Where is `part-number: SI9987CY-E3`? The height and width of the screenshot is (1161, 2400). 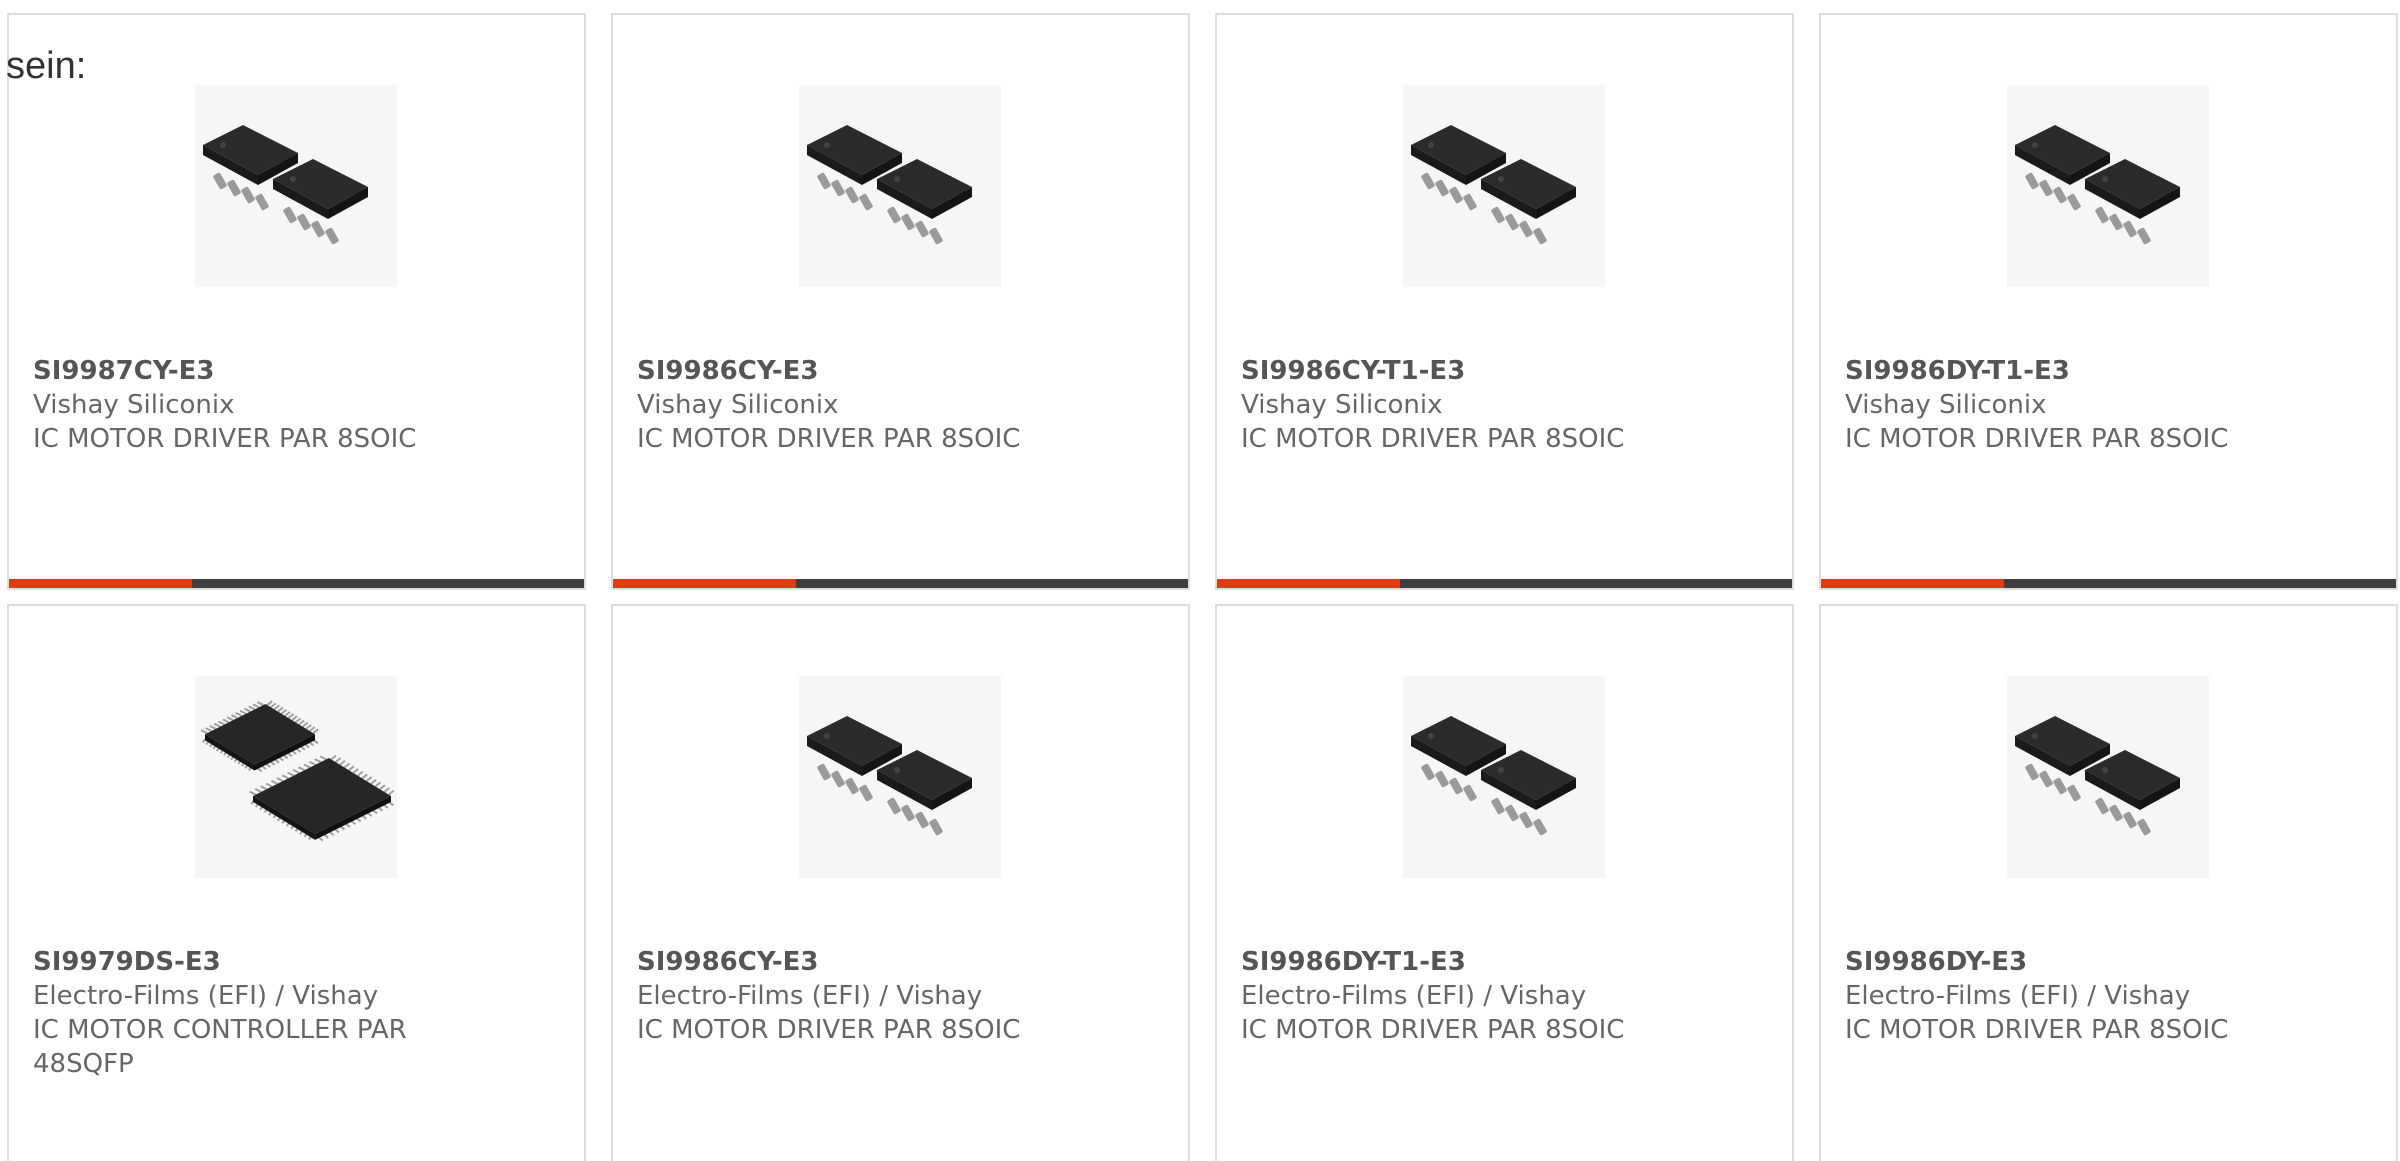 part-number: SI9987CY-E3 is located at coordinates (243, 371).